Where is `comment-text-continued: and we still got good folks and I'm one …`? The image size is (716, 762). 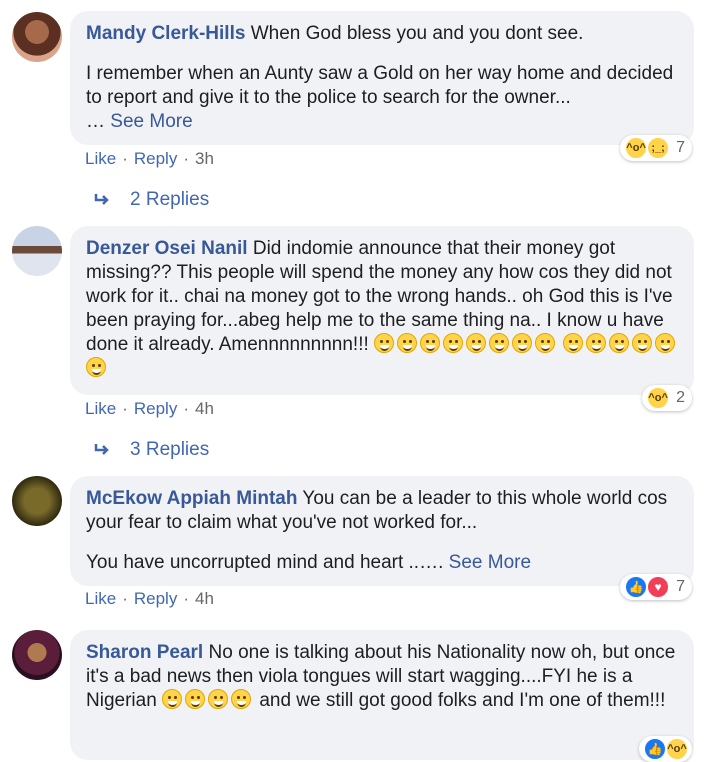
comment-text-continued: and we still got good folks and I'm one … is located at coordinates (462, 700).